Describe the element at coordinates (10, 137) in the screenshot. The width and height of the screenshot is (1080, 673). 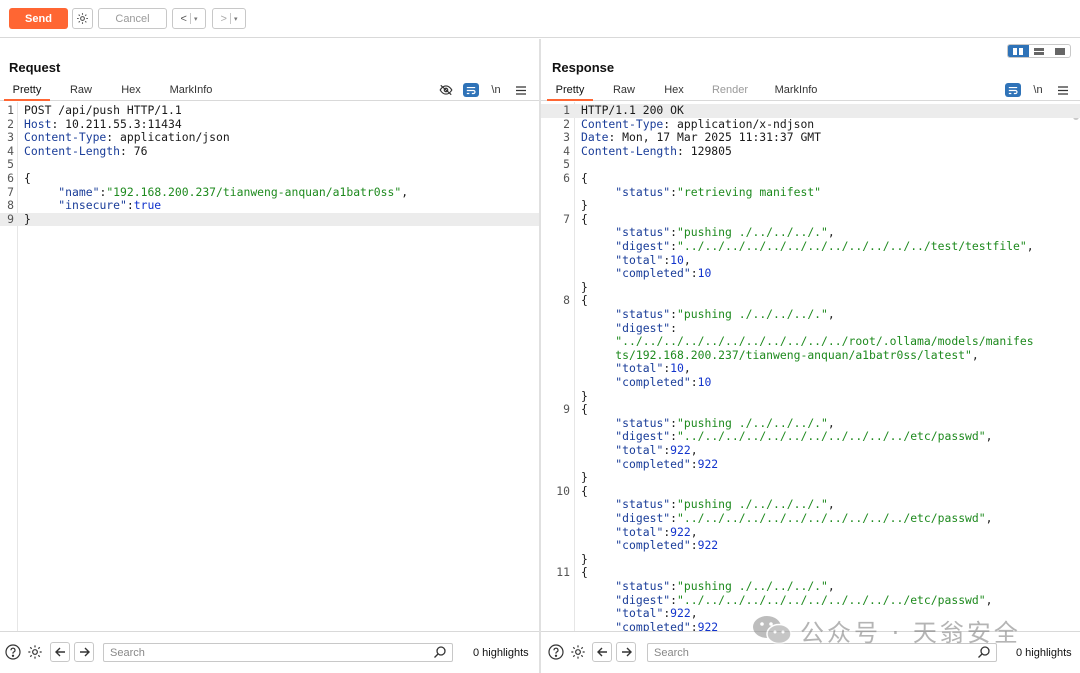
I see `line-number: 3` at that location.